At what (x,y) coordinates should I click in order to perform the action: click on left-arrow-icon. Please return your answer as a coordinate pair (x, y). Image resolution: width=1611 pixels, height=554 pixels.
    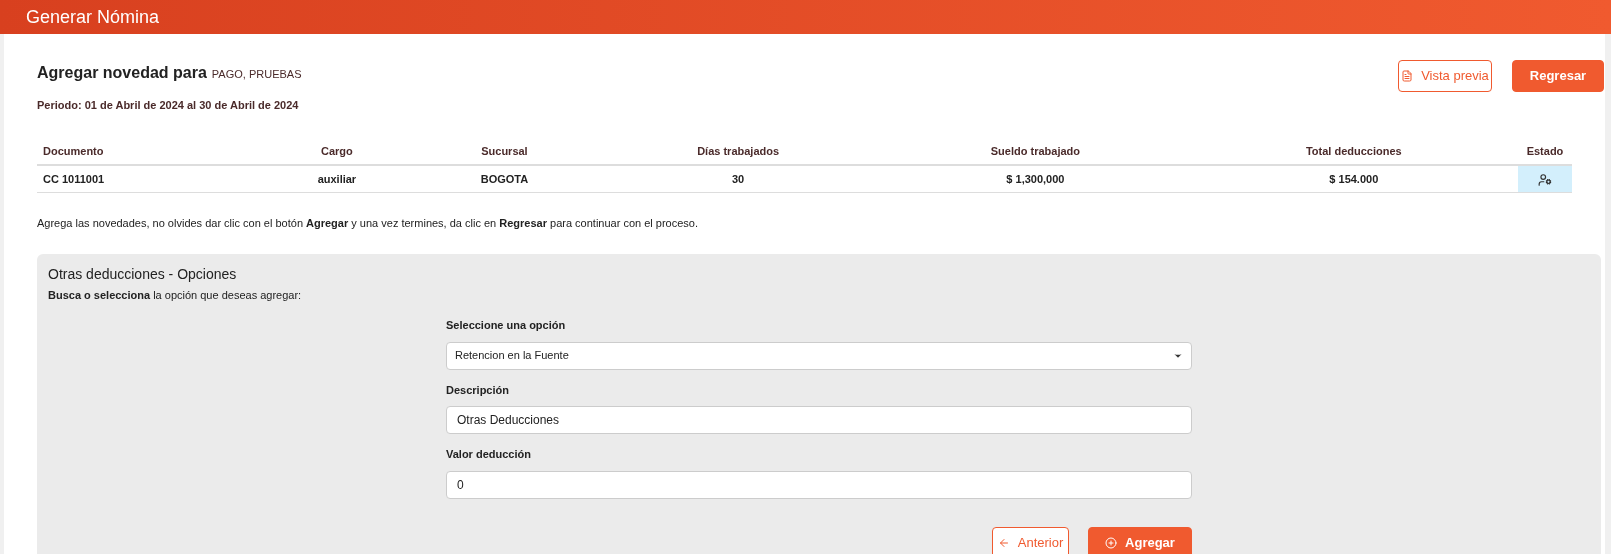
    Looking at the image, I should click on (1003, 542).